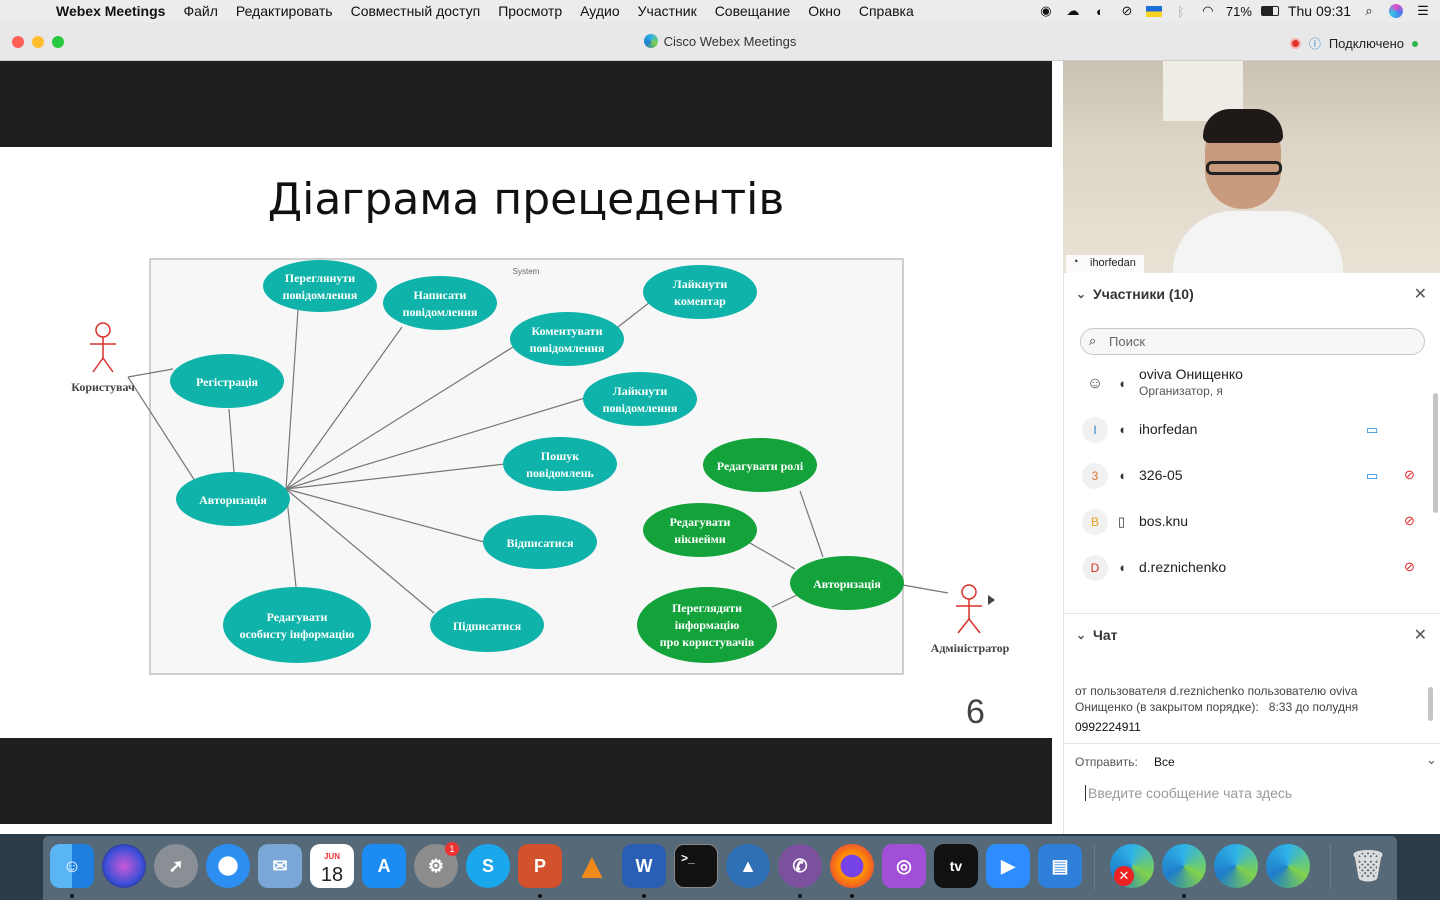 The width and height of the screenshot is (1440, 900). I want to click on chat-message-time: 8:33 до полудня, so click(1313, 707).